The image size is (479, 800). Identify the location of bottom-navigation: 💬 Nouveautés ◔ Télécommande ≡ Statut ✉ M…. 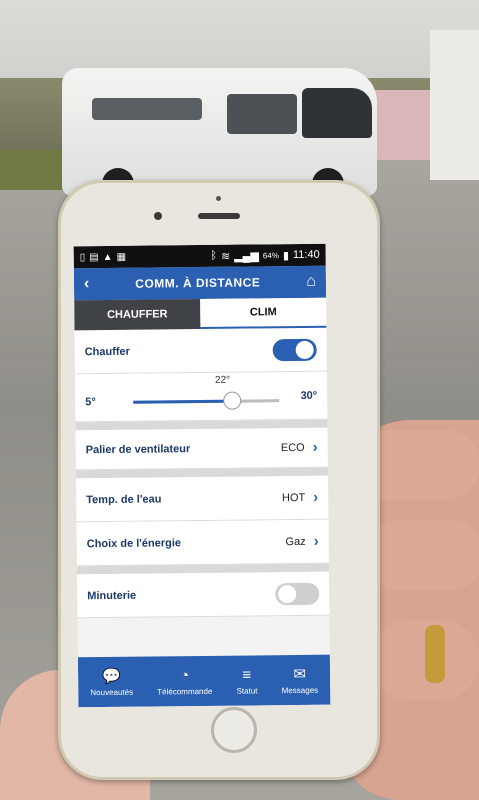
(204, 681).